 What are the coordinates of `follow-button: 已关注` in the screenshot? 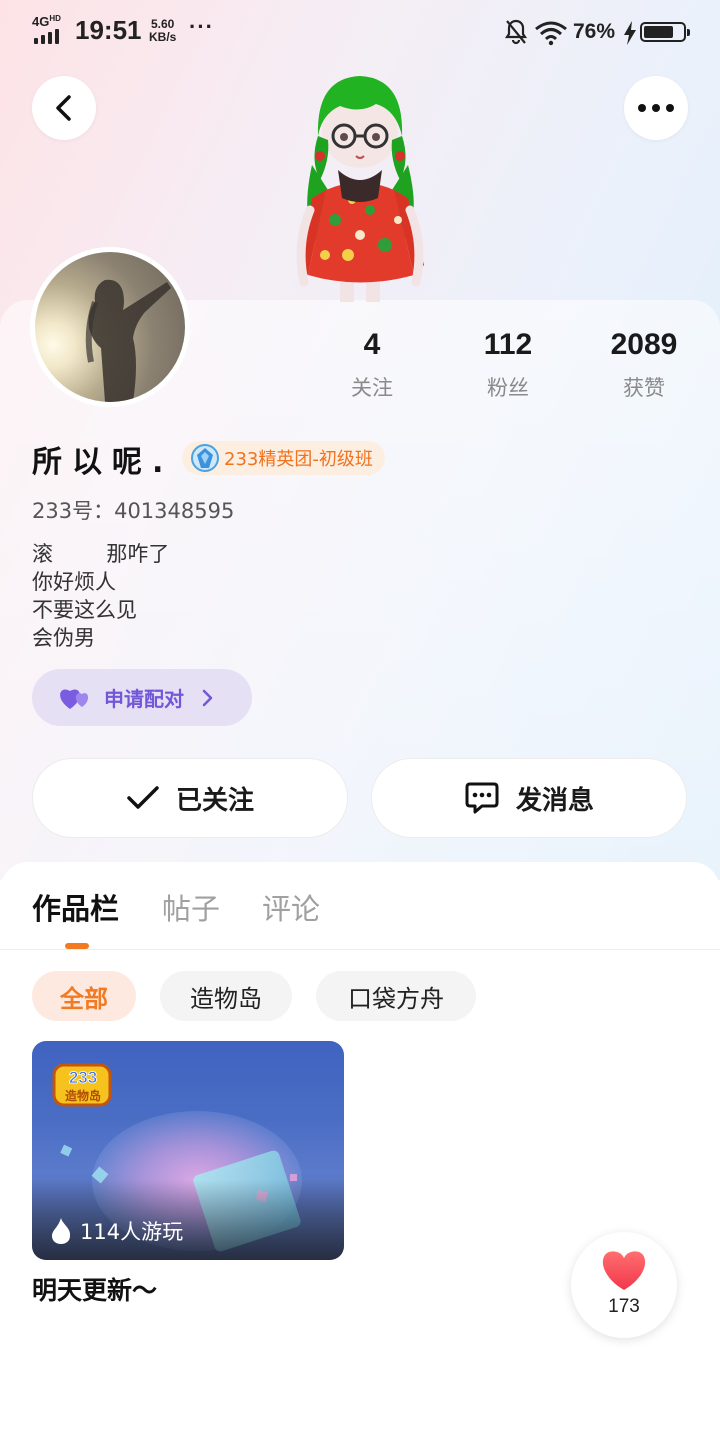 It's located at (190, 798).